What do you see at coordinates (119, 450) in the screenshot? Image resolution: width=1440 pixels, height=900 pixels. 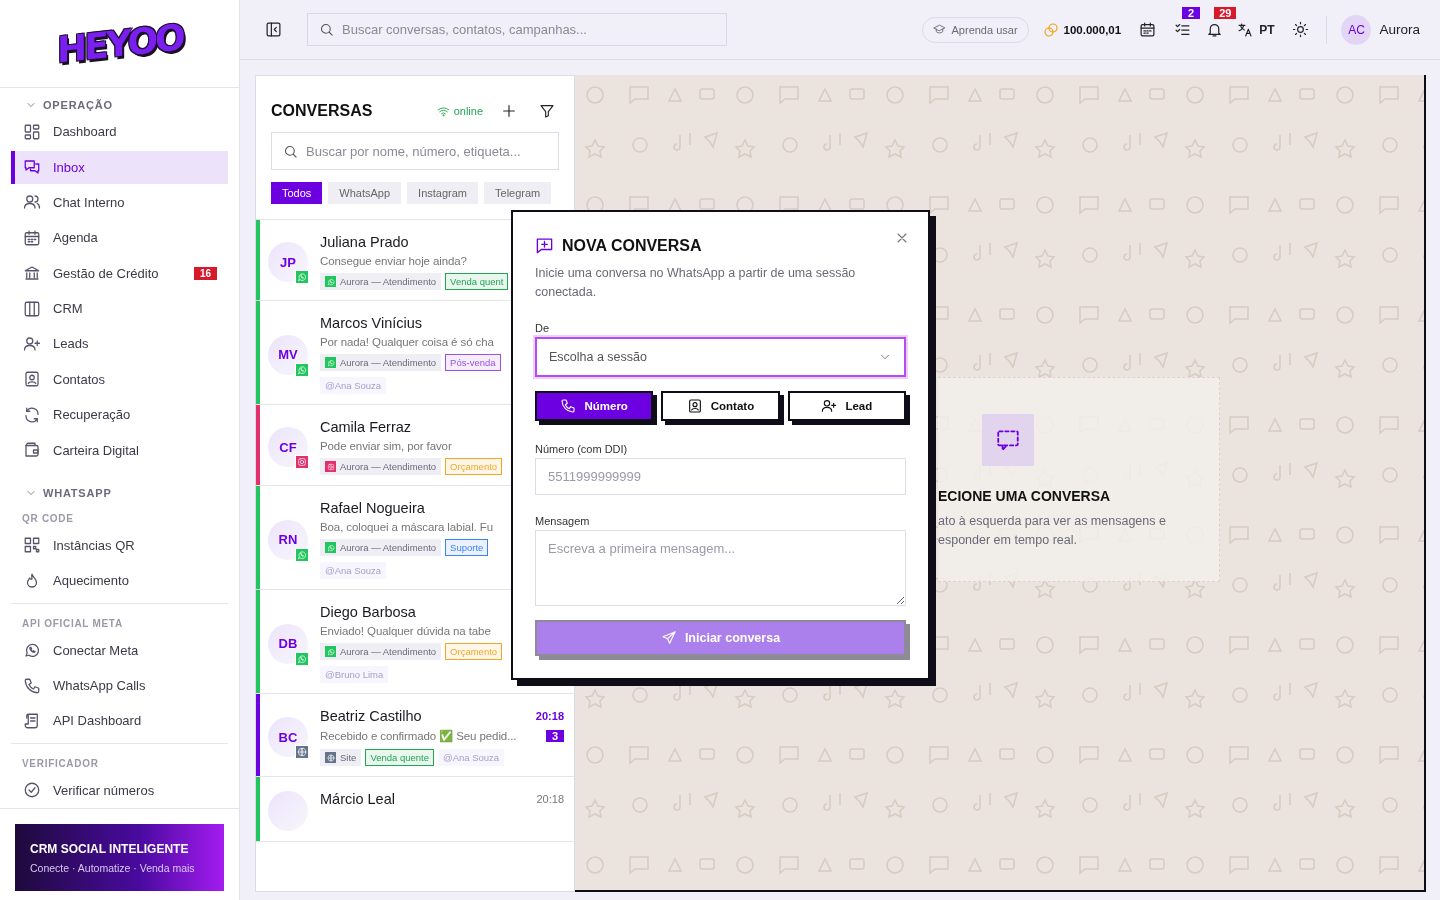 I see `nav-item: Carteira Digital` at bounding box center [119, 450].